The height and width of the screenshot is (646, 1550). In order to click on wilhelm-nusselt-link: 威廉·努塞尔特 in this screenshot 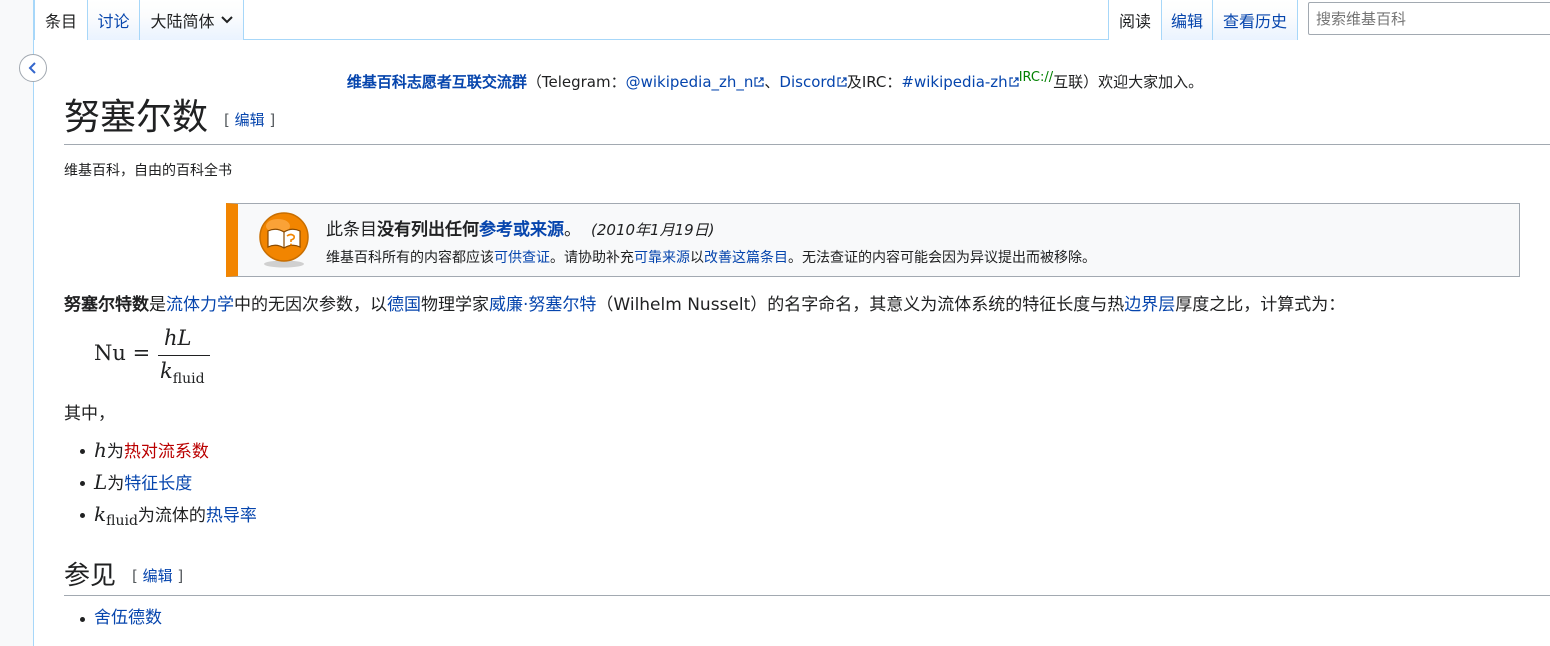, I will do `click(542, 305)`.